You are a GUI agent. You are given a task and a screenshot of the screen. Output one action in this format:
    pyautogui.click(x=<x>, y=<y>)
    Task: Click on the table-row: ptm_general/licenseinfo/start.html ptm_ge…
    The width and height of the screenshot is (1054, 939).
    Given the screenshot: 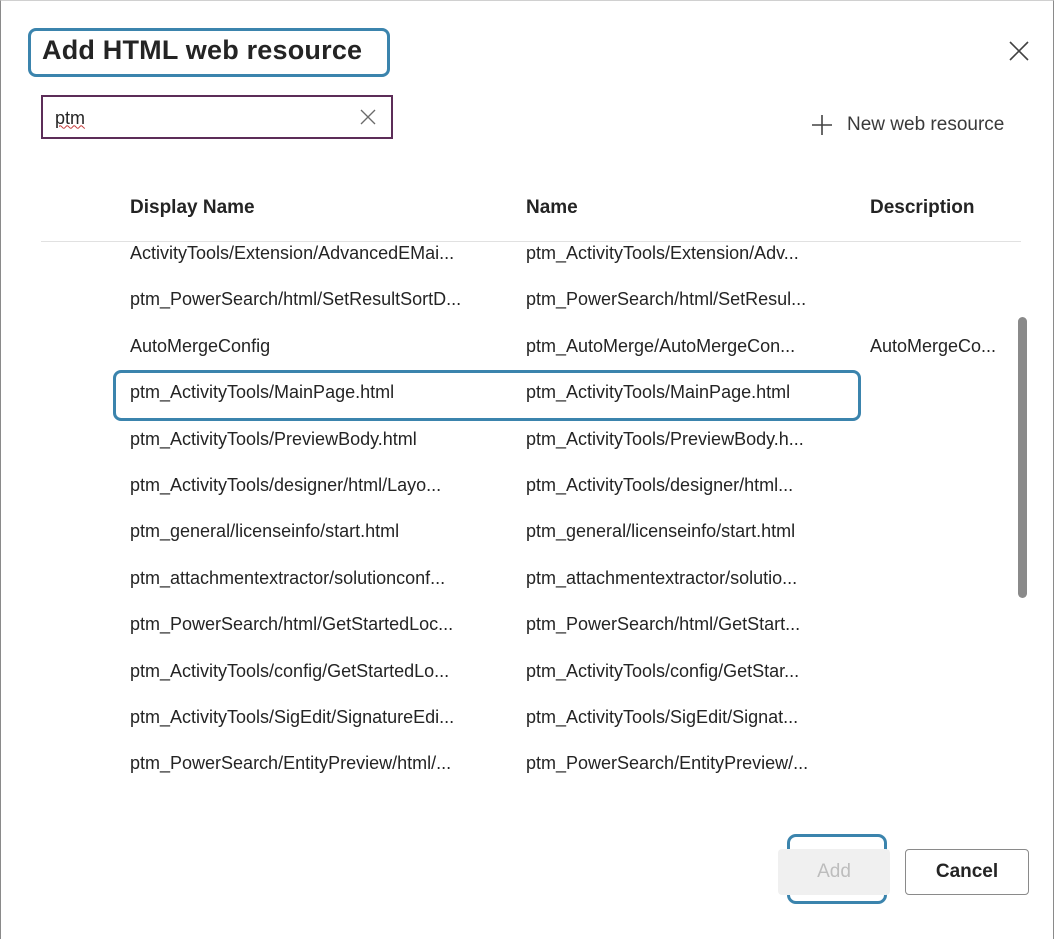 What is the action you would take?
    pyautogui.click(x=528, y=532)
    